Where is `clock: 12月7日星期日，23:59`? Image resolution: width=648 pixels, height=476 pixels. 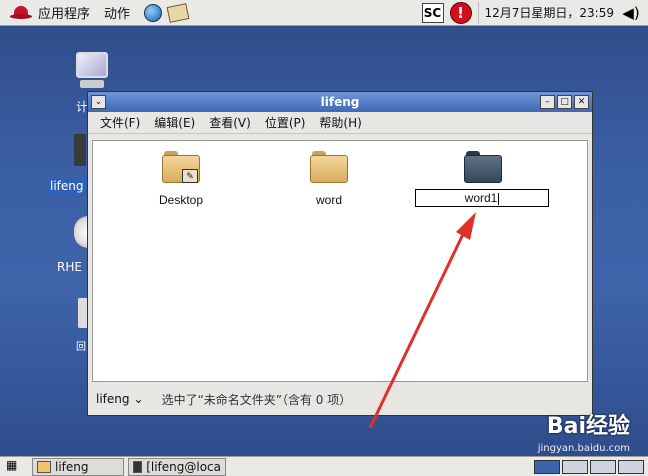 clock: 12月7日星期日，23:59 is located at coordinates (549, 12).